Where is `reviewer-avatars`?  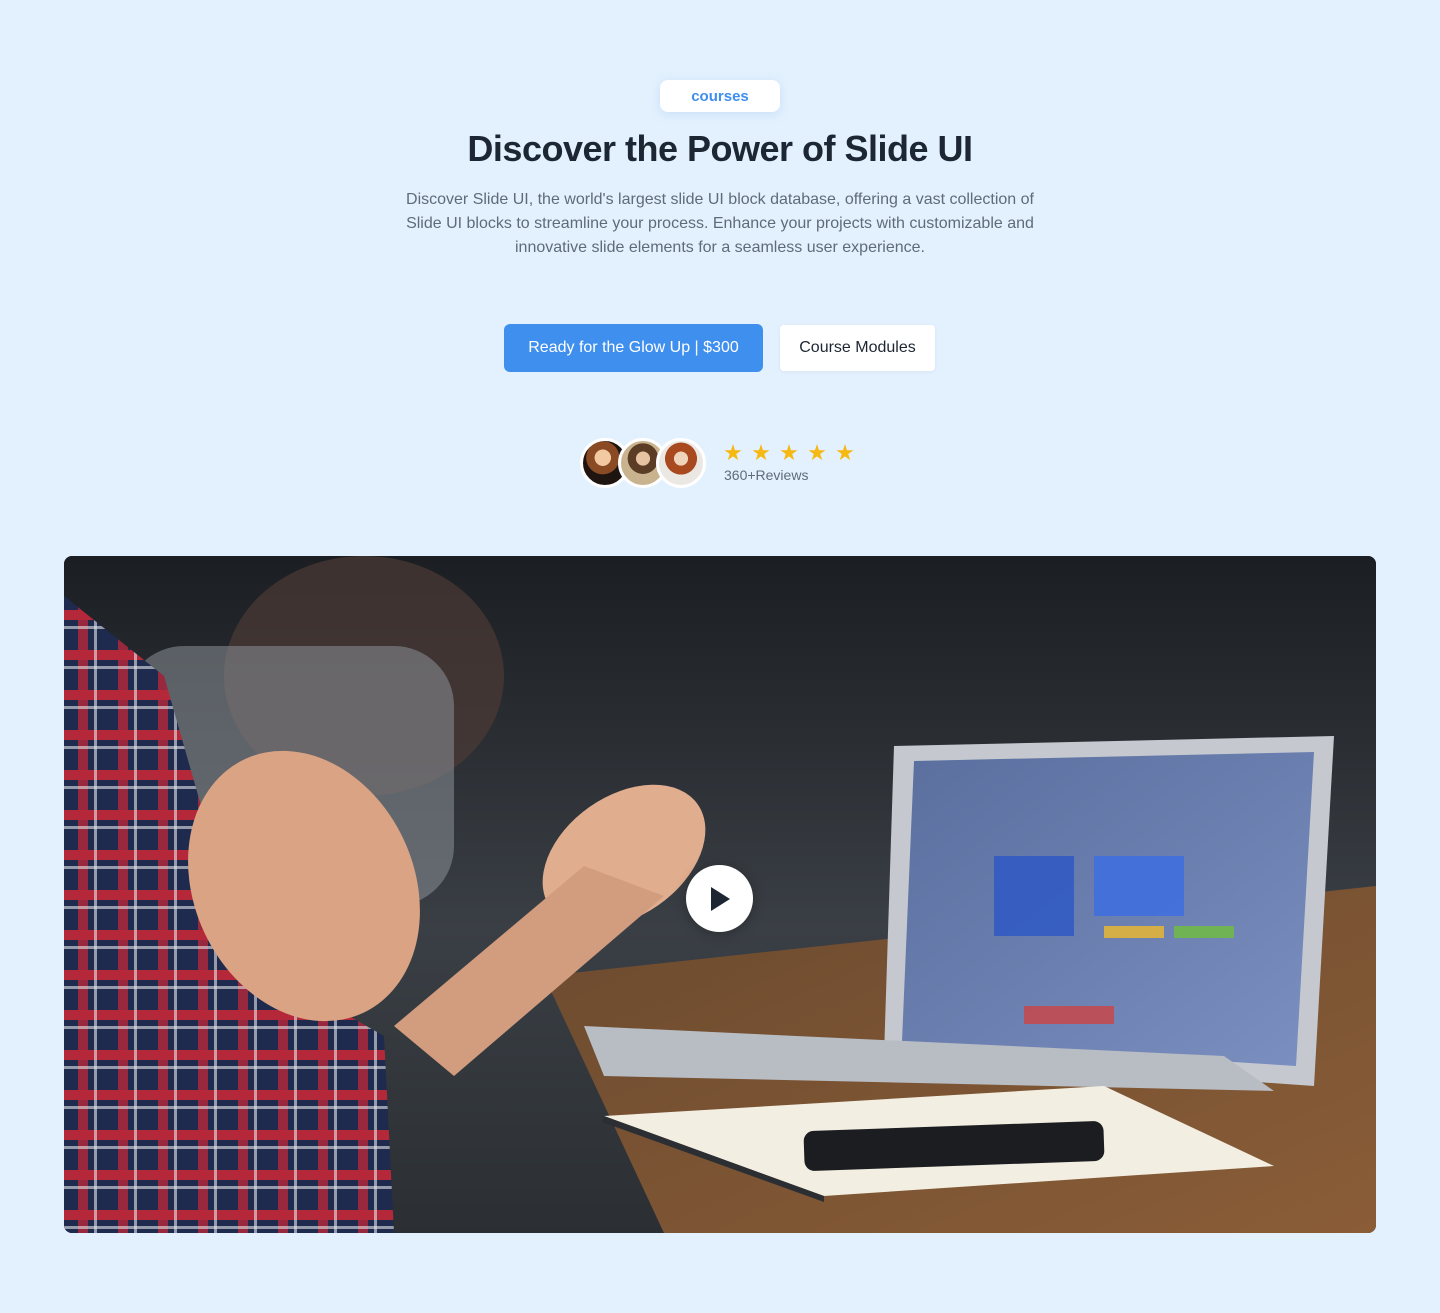
reviewer-avatars is located at coordinates (645, 464).